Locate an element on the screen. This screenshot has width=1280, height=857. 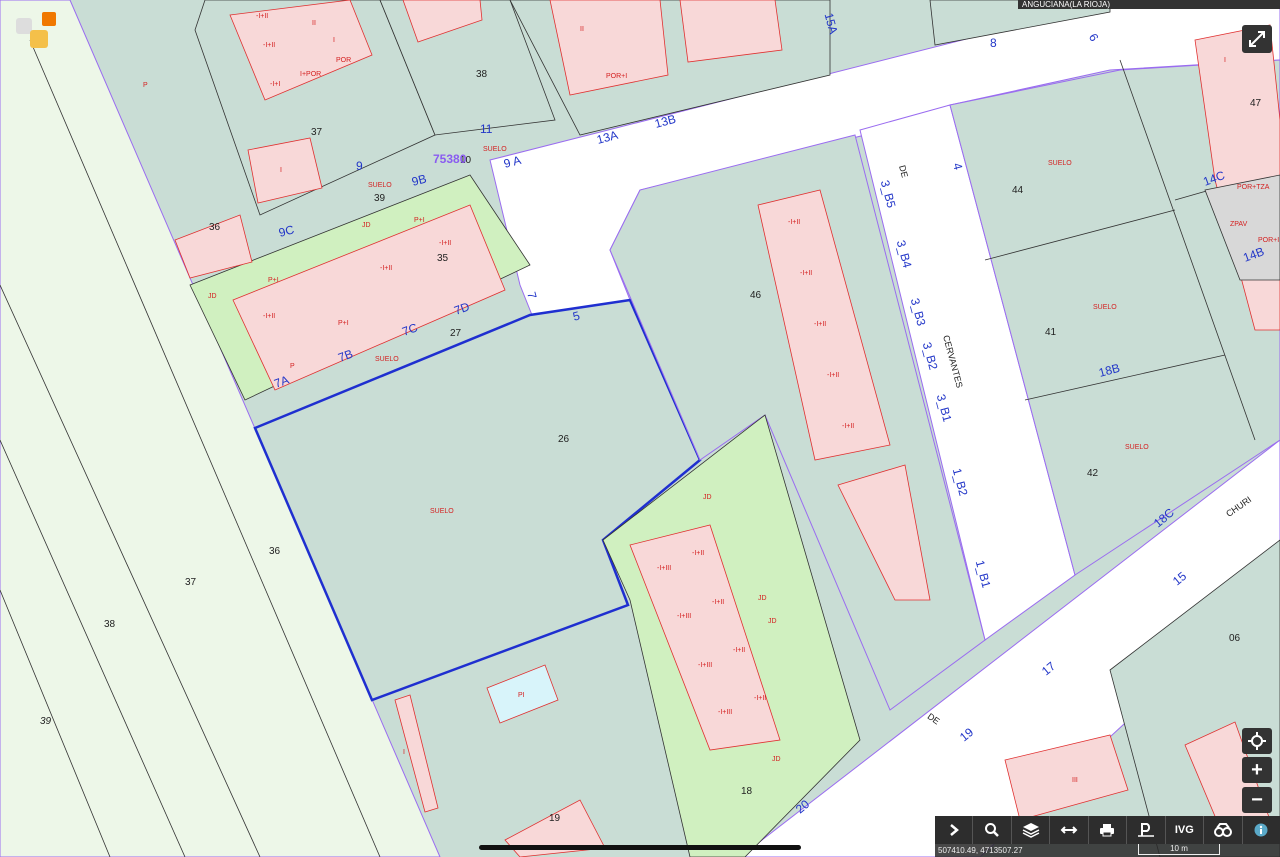
scale-label: 10 m is located at coordinates (1179, 848).